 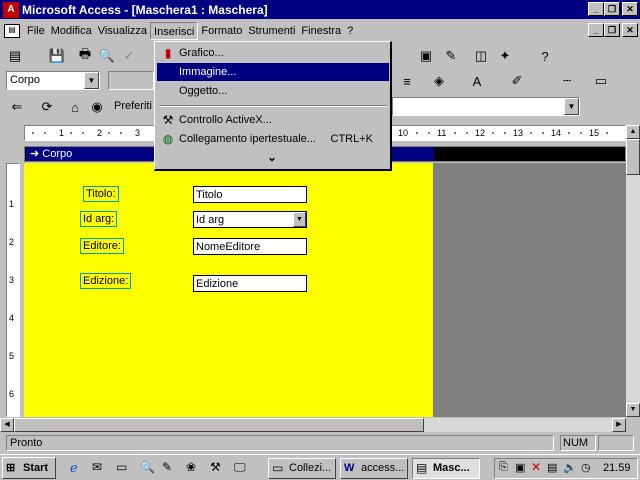 What do you see at coordinates (630, 30) in the screenshot?
I see `doc-close-button: ✕` at bounding box center [630, 30].